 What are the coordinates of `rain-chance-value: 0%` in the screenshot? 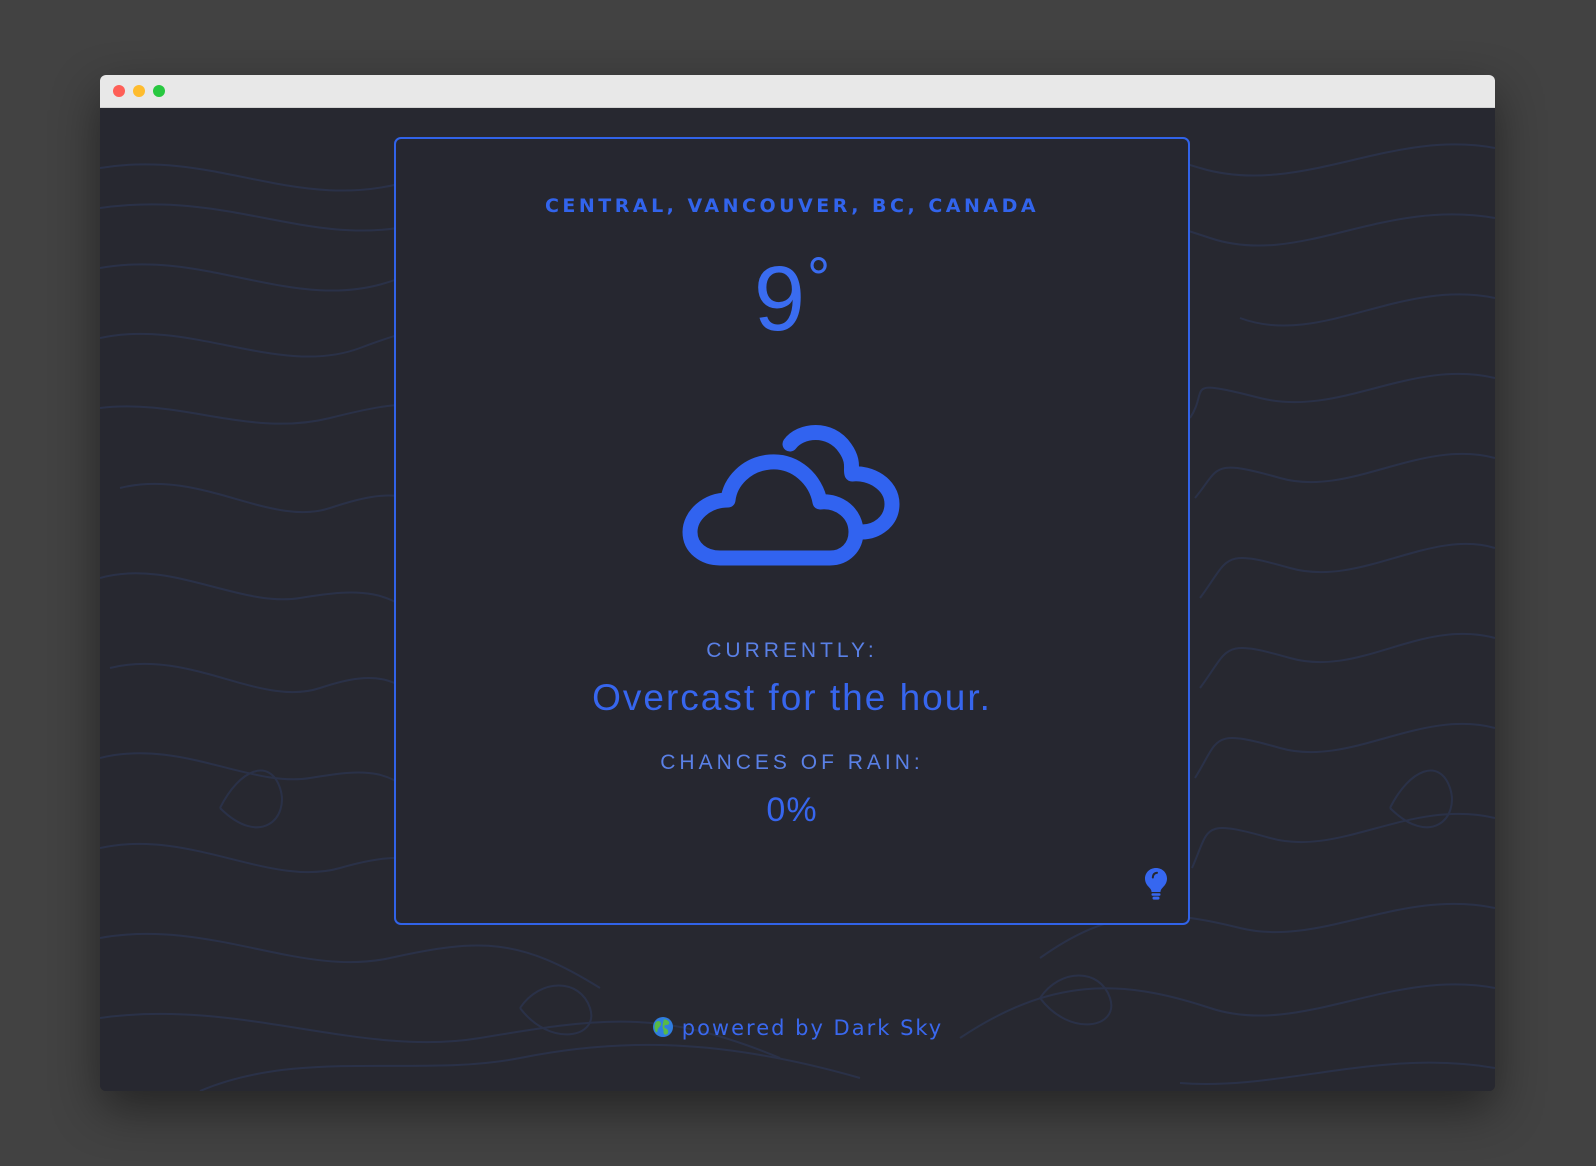 It's located at (792, 810).